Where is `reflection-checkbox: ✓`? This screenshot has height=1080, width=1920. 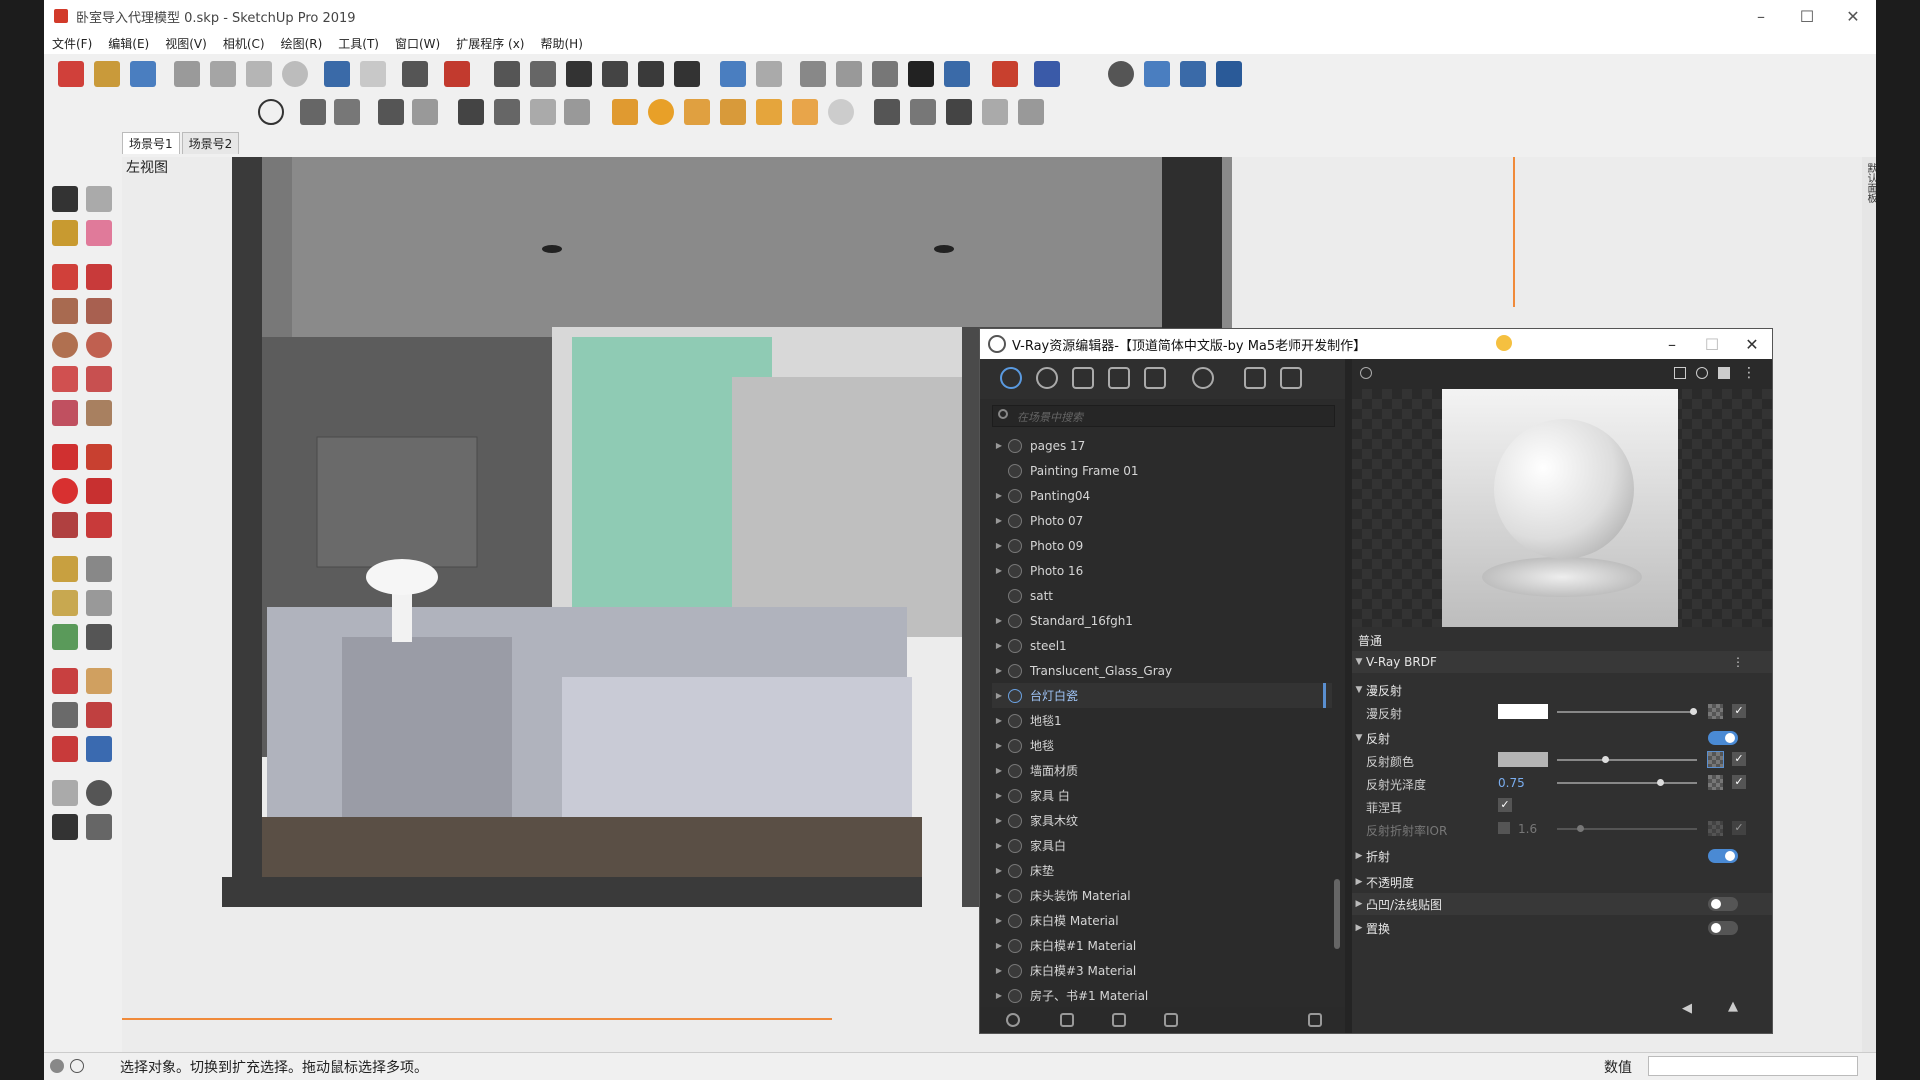 reflection-checkbox: ✓ is located at coordinates (1739, 759).